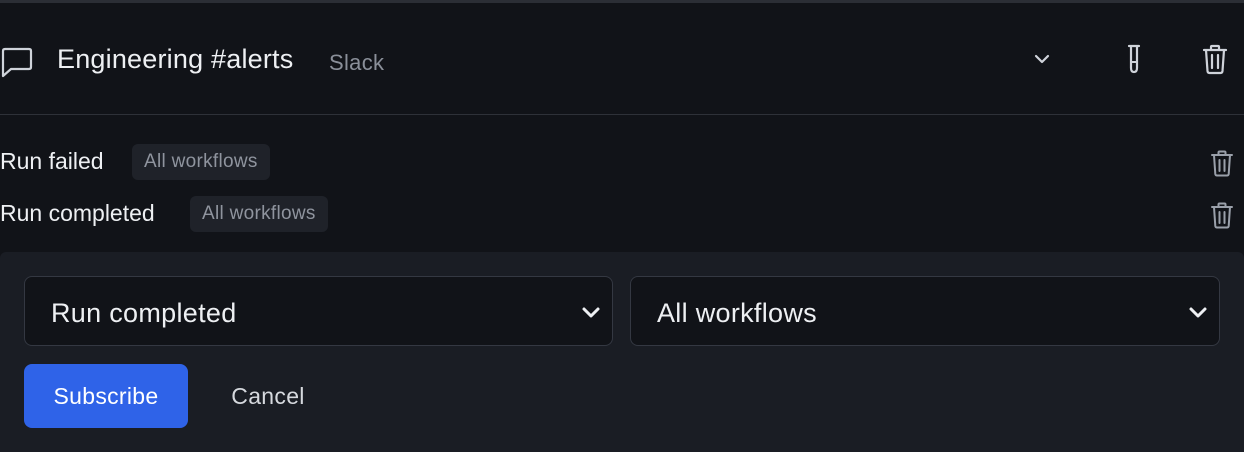  I want to click on subscription-row: Run completed All workflows, so click(622, 214).